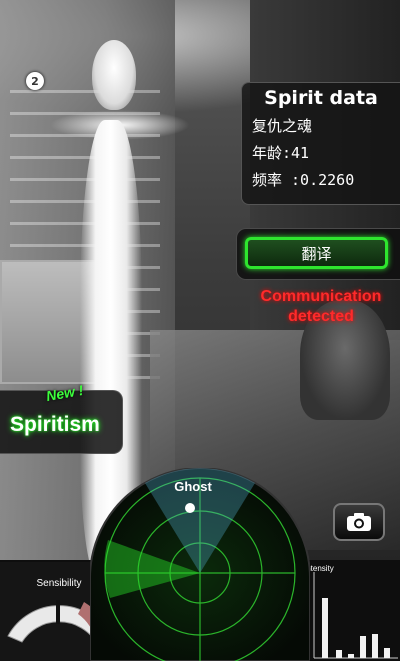 Image resolution: width=400 pixels, height=661 pixels. What do you see at coordinates (58, 612) in the screenshot?
I see `sensibility-needle` at bounding box center [58, 612].